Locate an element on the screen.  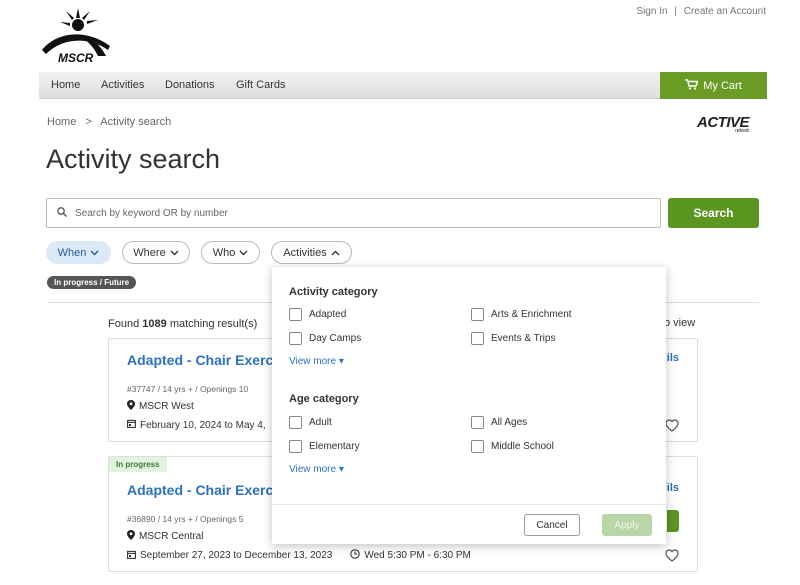
nav-activities: Activities is located at coordinates (122, 85).